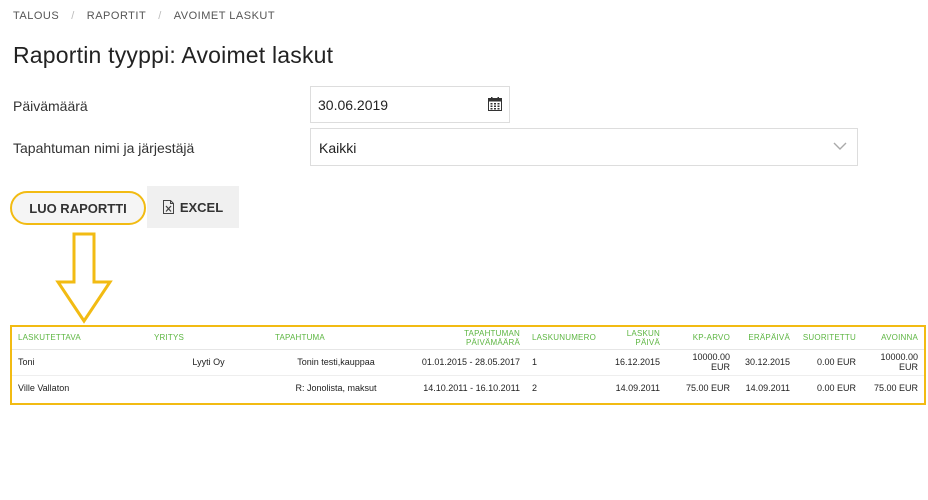 The width and height of the screenshot is (928, 500). I want to click on cell-kp-value: 10000.00 EUR, so click(701, 362).